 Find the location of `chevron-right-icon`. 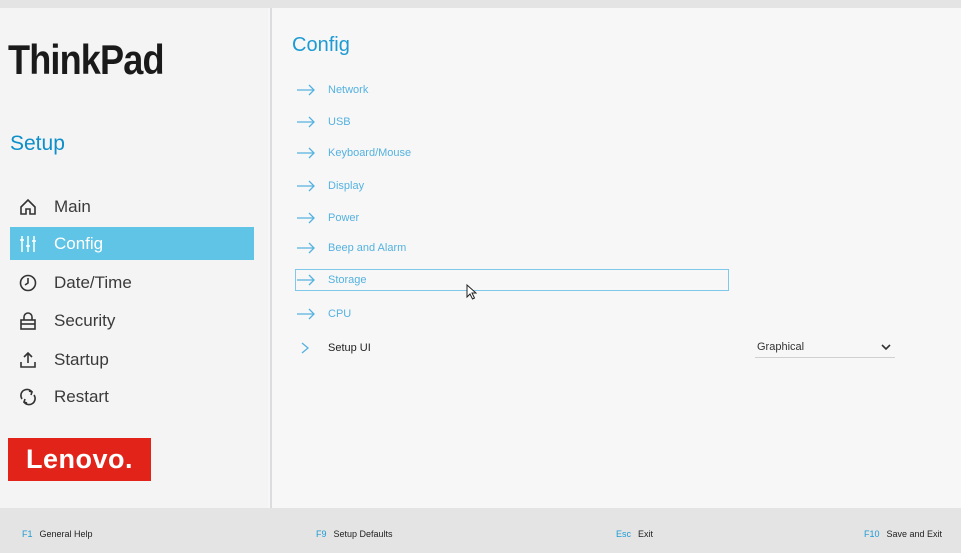

chevron-right-icon is located at coordinates (305, 348).